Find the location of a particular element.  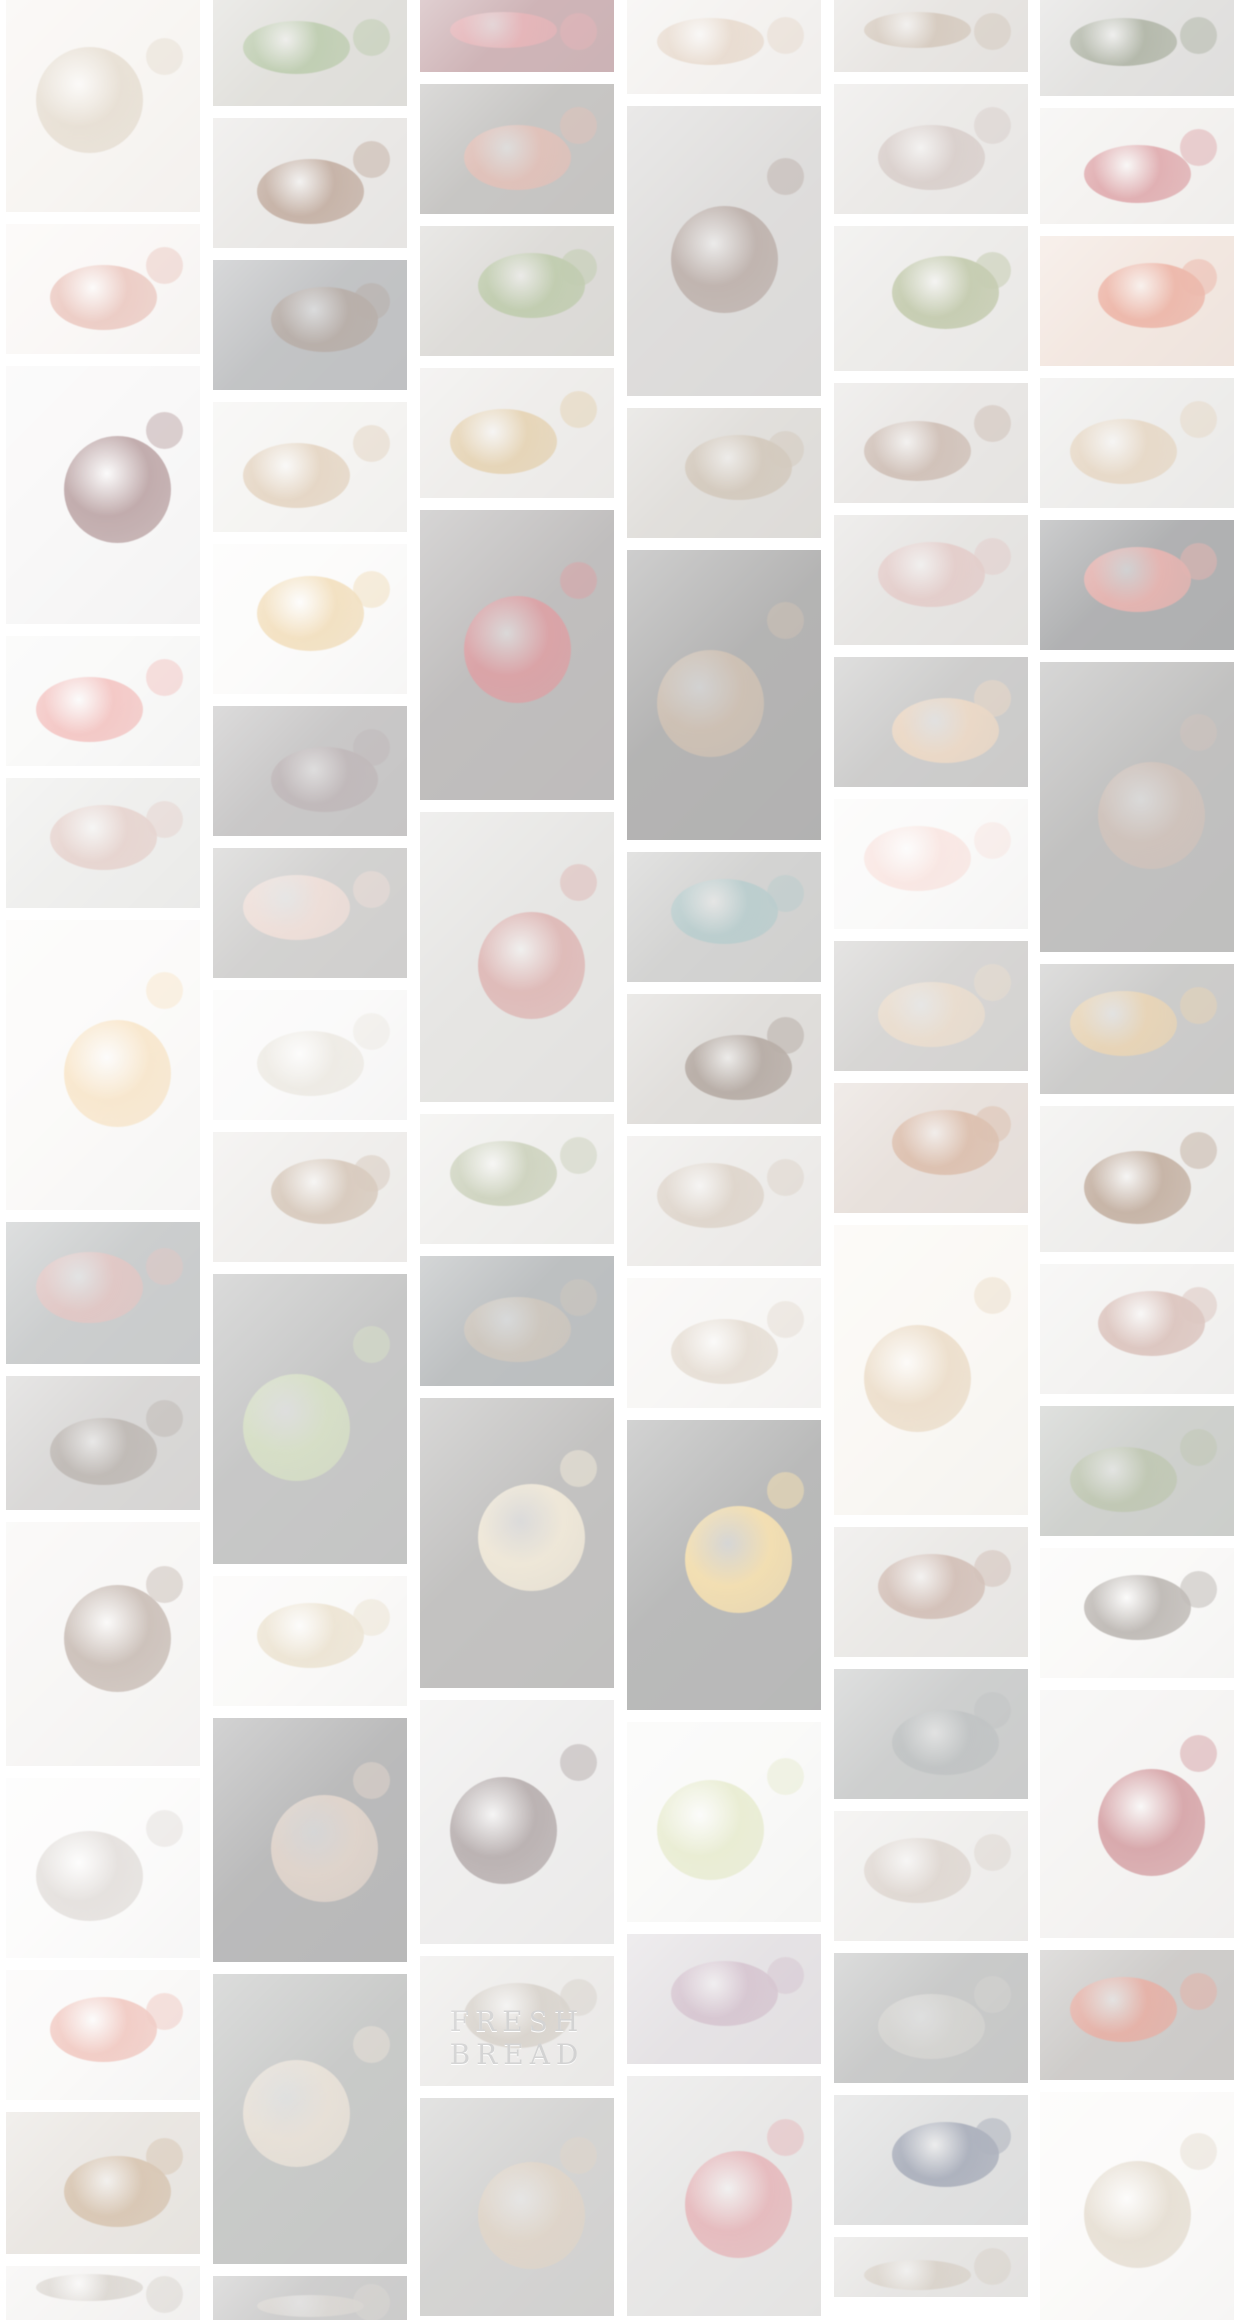

small-dessert-photo is located at coordinates (103, 1868).